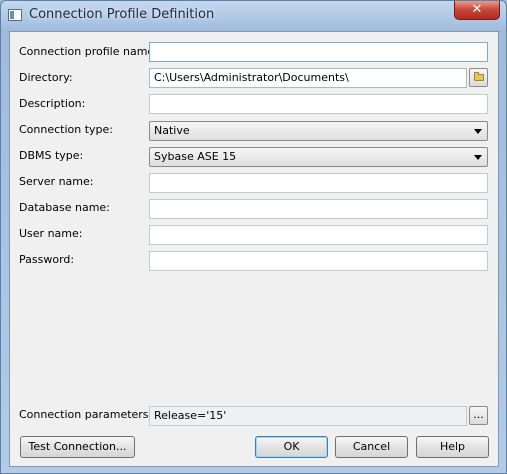 This screenshot has height=474, width=507. What do you see at coordinates (195, 156) in the screenshot?
I see `dbms-type-value: Sybase ASE 15` at bounding box center [195, 156].